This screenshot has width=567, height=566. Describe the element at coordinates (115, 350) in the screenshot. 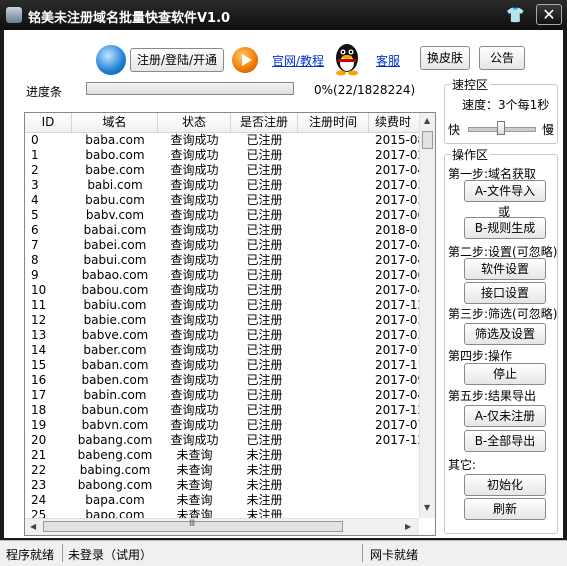

I see `cell-domain: baber.com` at that location.